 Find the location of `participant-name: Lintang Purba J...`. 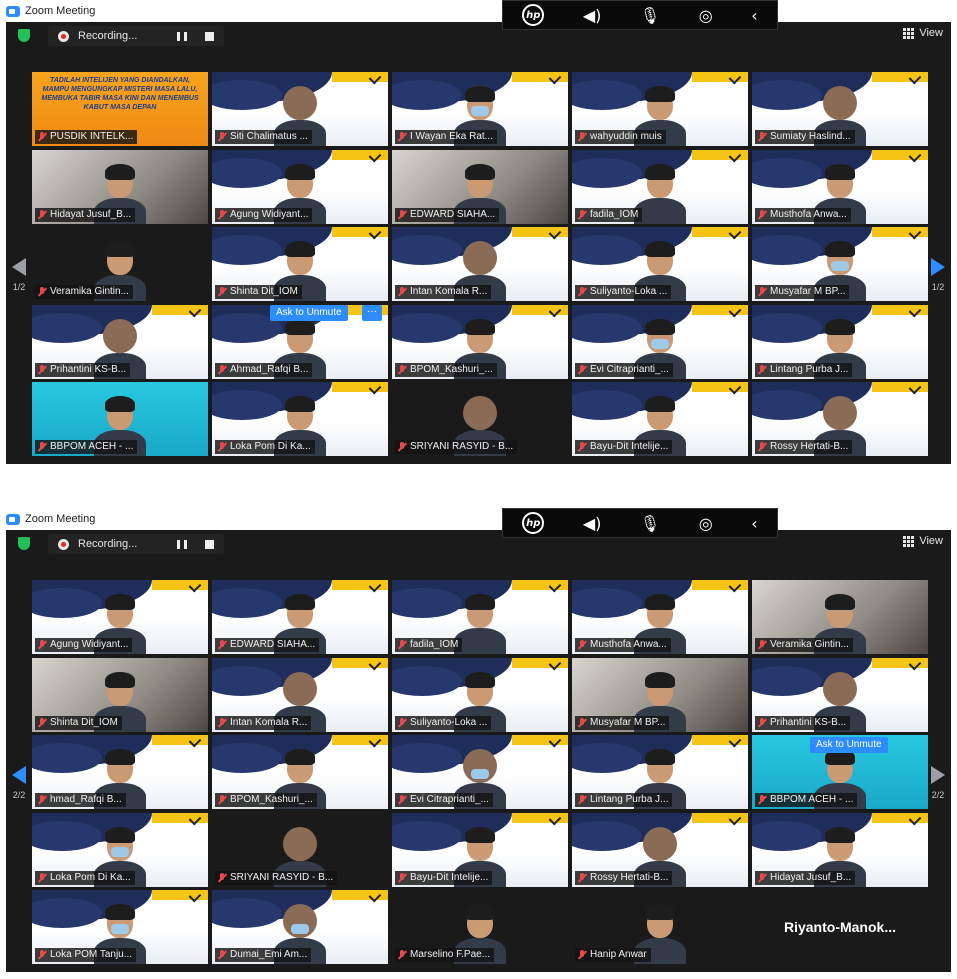

participant-name: Lintang Purba J... is located at coordinates (809, 369).